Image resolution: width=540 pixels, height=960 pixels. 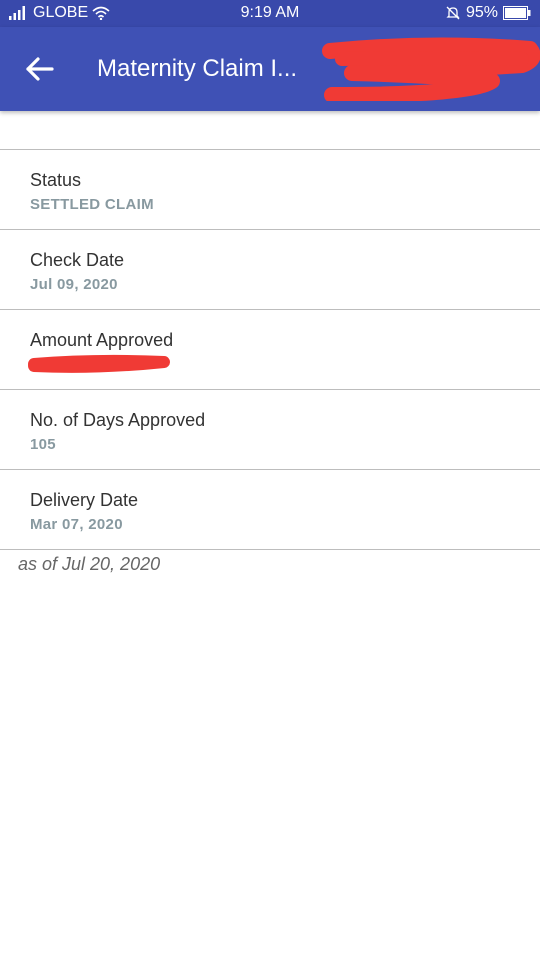 What do you see at coordinates (270, 190) in the screenshot?
I see `detail-row-status: Status SETTLED CLAIM` at bounding box center [270, 190].